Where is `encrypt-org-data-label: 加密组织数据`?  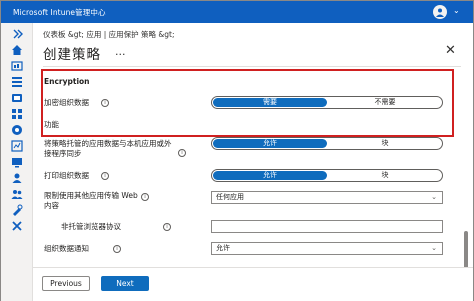
encrypt-org-data-label: 加密组织数据 is located at coordinates (66, 102).